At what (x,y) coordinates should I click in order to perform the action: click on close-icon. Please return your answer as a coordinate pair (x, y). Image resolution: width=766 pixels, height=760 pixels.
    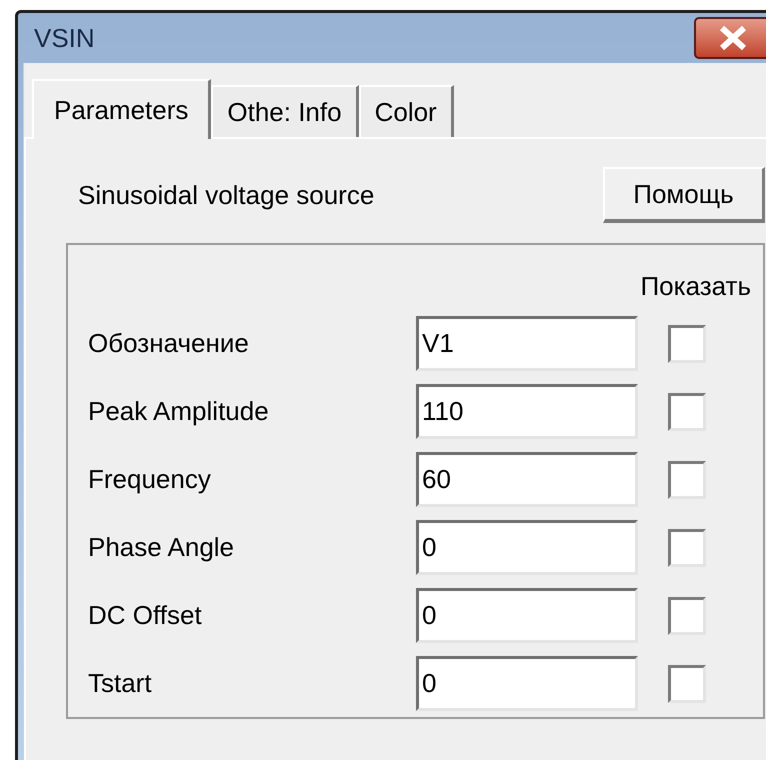
    Looking at the image, I should click on (733, 38).